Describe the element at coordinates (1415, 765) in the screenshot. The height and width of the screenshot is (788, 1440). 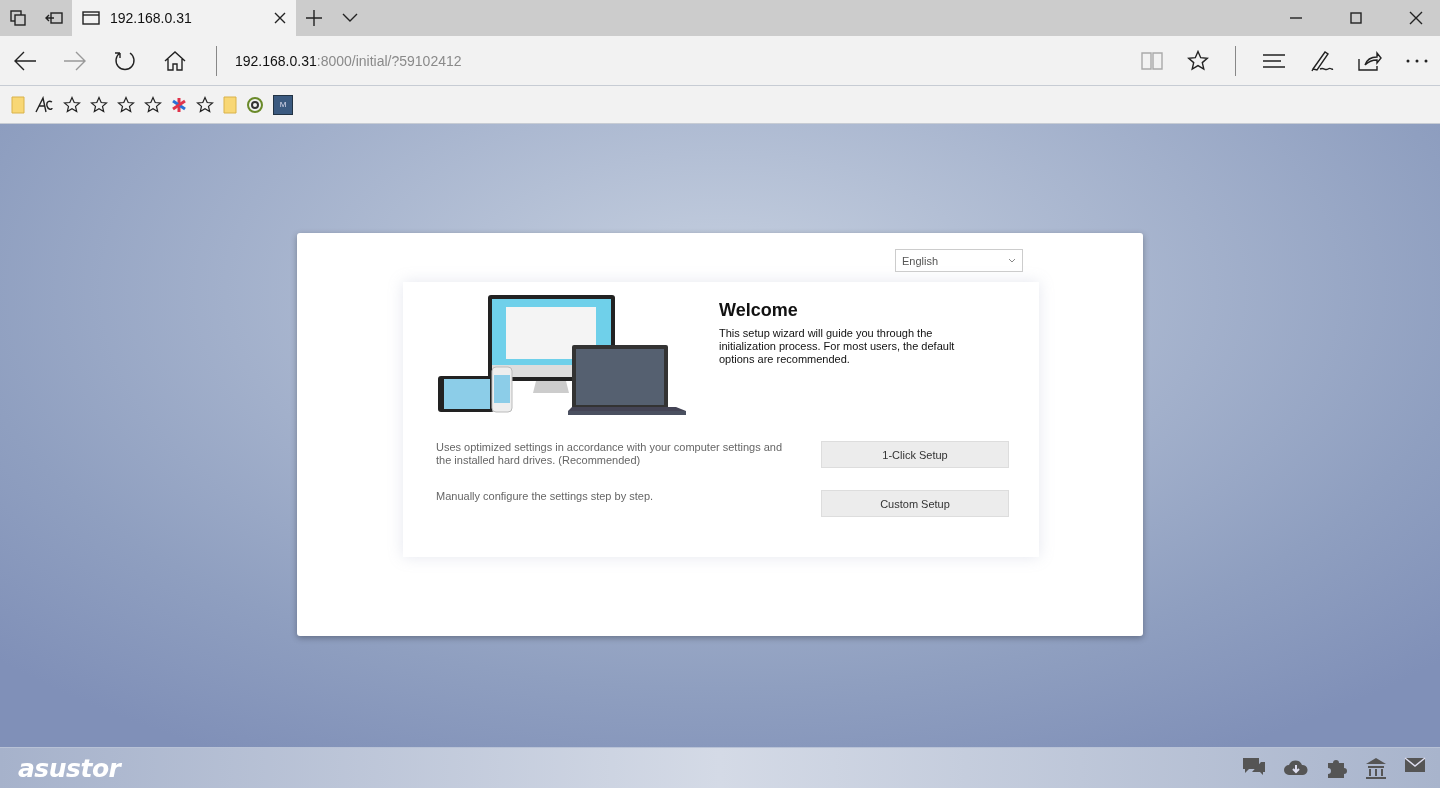
I see `mail-icon` at that location.